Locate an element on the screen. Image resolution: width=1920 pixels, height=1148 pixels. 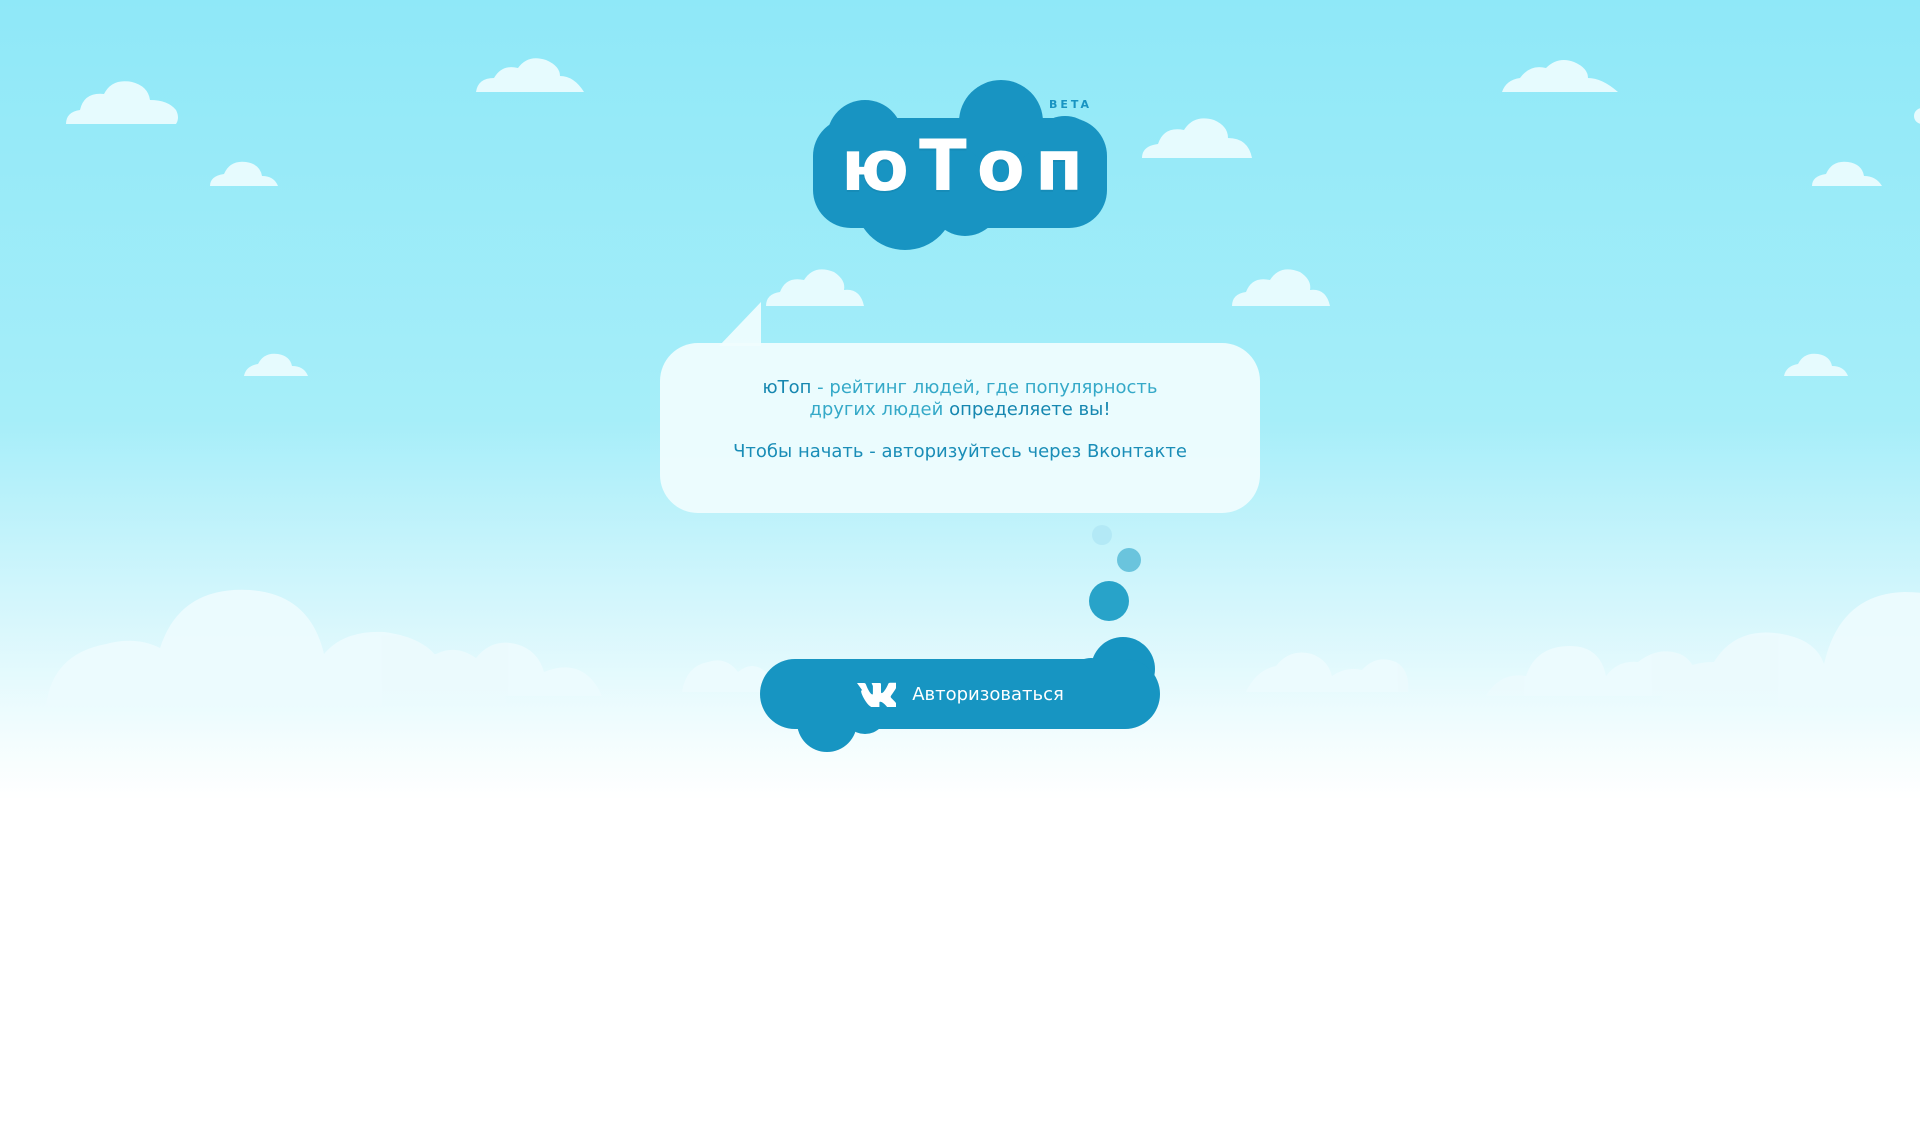
auth-area: Авторизоваться is located at coordinates (965, 640).